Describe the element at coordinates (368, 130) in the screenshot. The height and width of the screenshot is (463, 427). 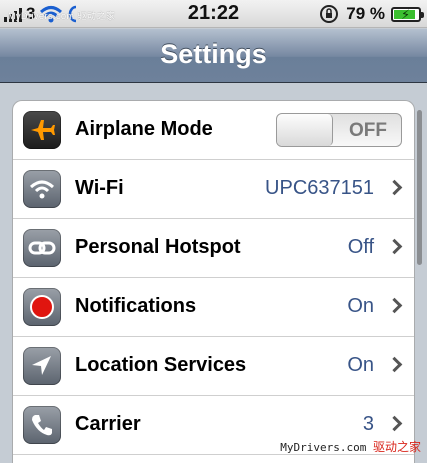
I see `switch-state: OFF` at that location.